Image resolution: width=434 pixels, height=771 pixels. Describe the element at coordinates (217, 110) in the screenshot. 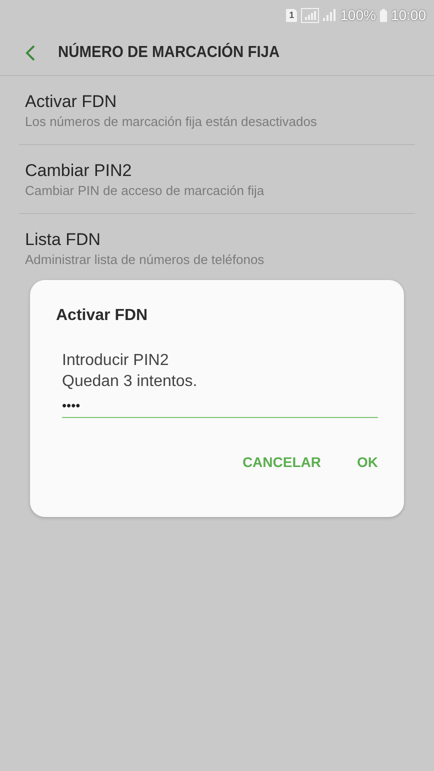

I see `settings-item: Activar FDN Los números de marcación fija están desactivados` at that location.